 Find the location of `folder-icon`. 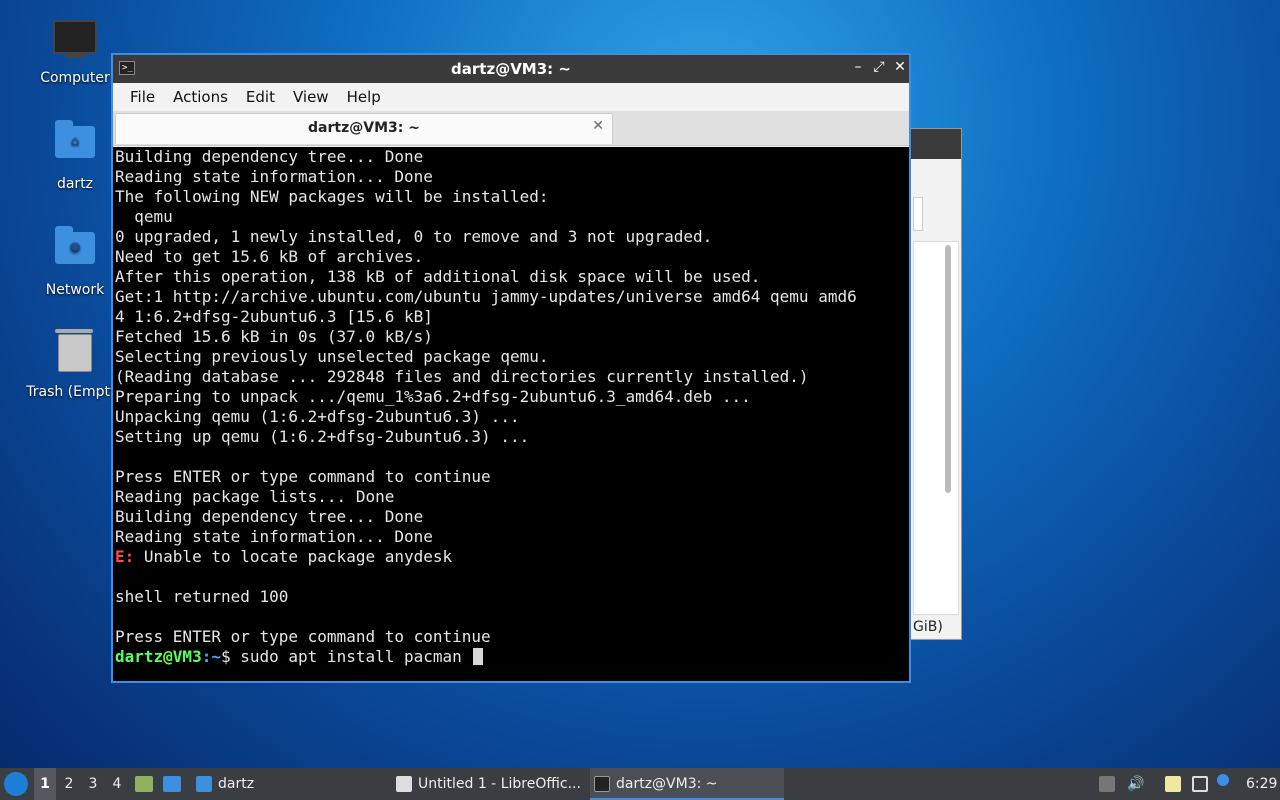

folder-icon is located at coordinates (204, 784).